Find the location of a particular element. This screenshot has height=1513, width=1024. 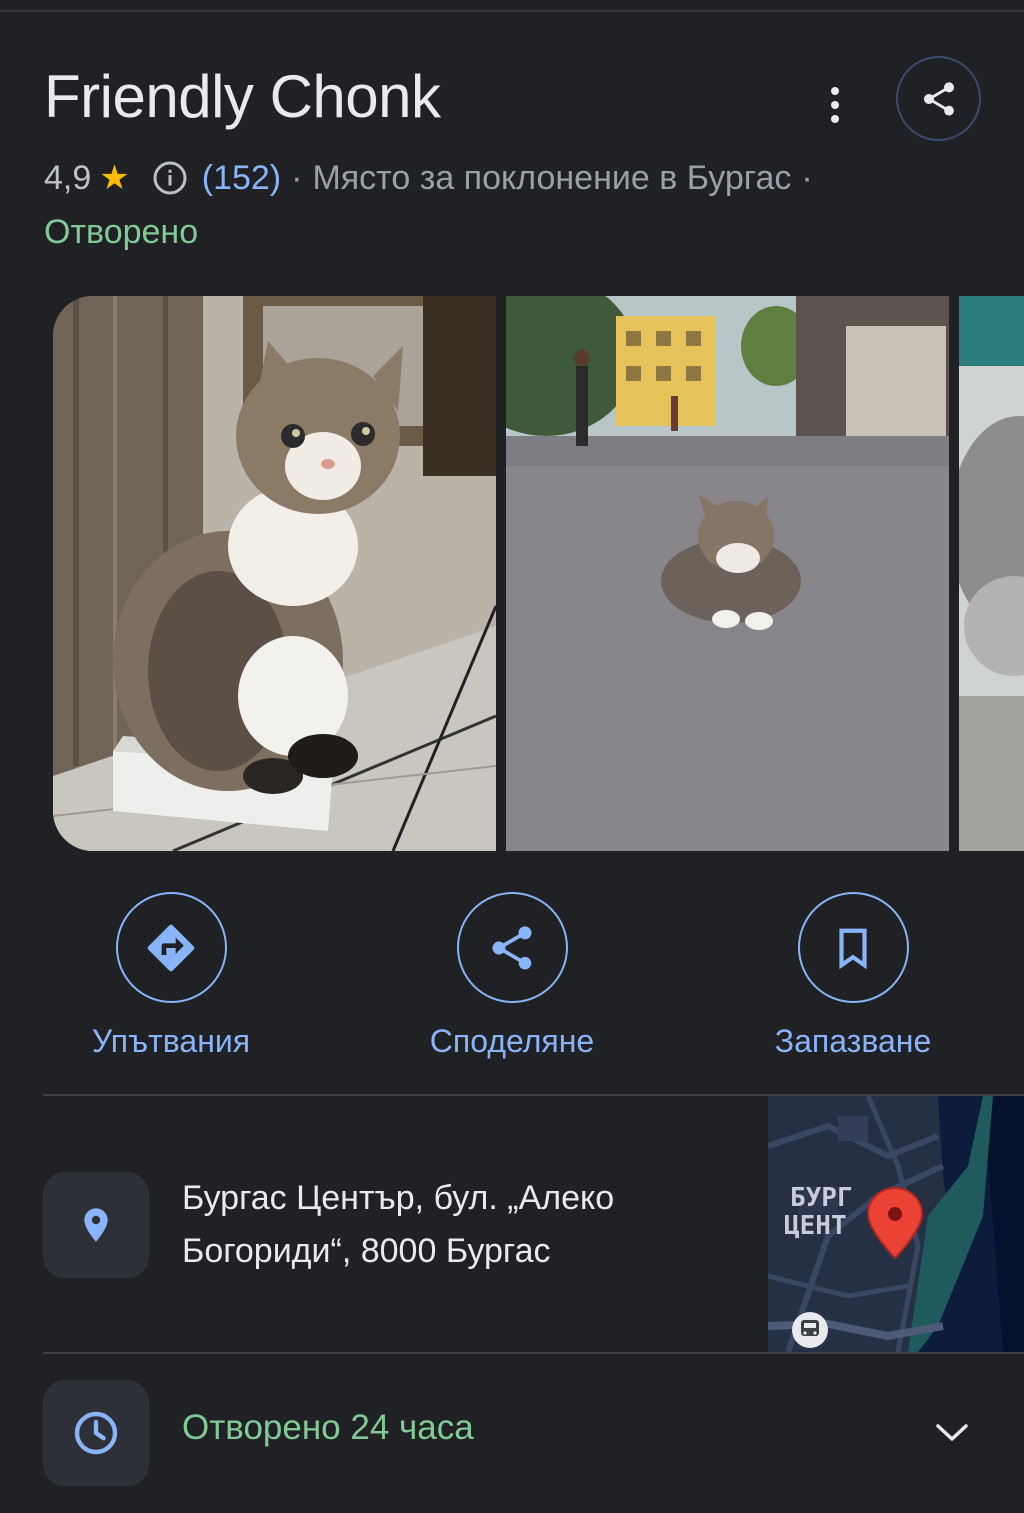

share-button: Споделяне is located at coordinates (512, 976).